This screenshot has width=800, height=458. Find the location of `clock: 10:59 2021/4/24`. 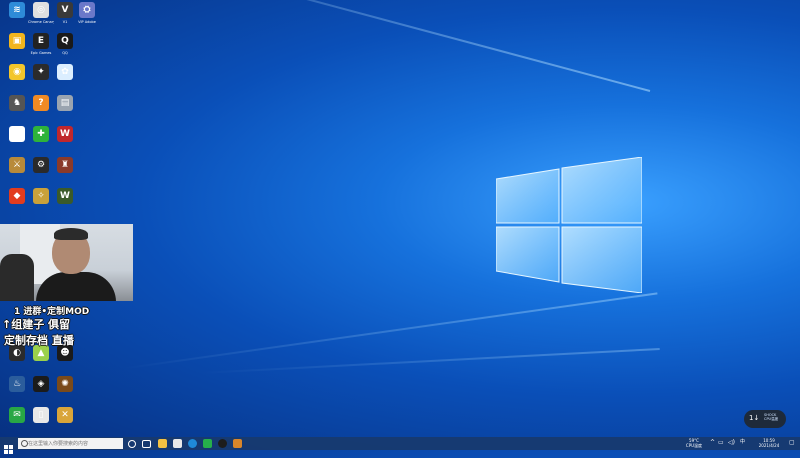

clock: 10:59 2021/4/24 is located at coordinates (769, 443).